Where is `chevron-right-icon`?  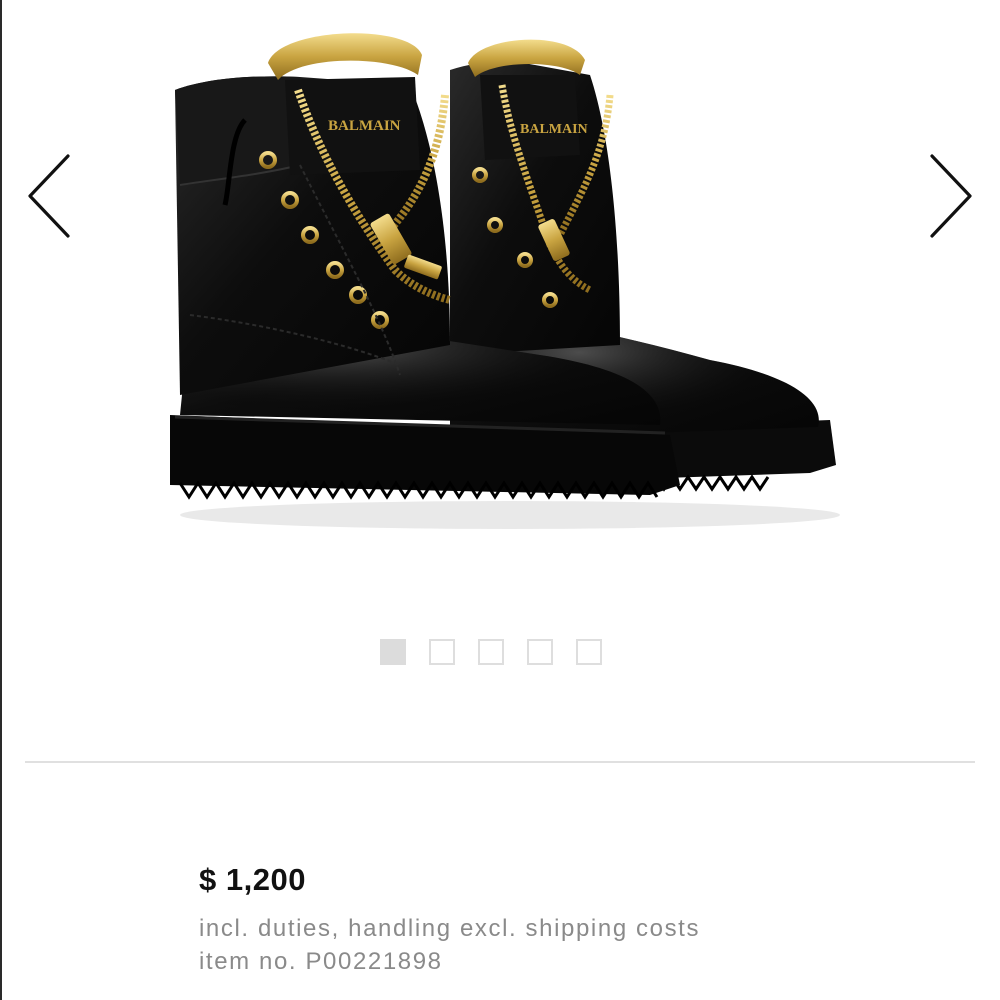
chevron-right-icon is located at coordinates (951, 196).